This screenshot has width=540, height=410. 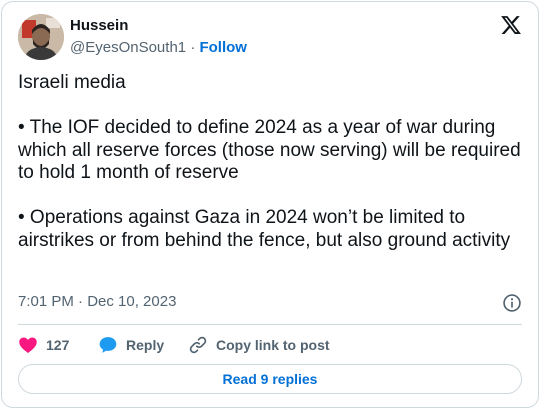 What do you see at coordinates (512, 303) in the screenshot?
I see `info-icon` at bounding box center [512, 303].